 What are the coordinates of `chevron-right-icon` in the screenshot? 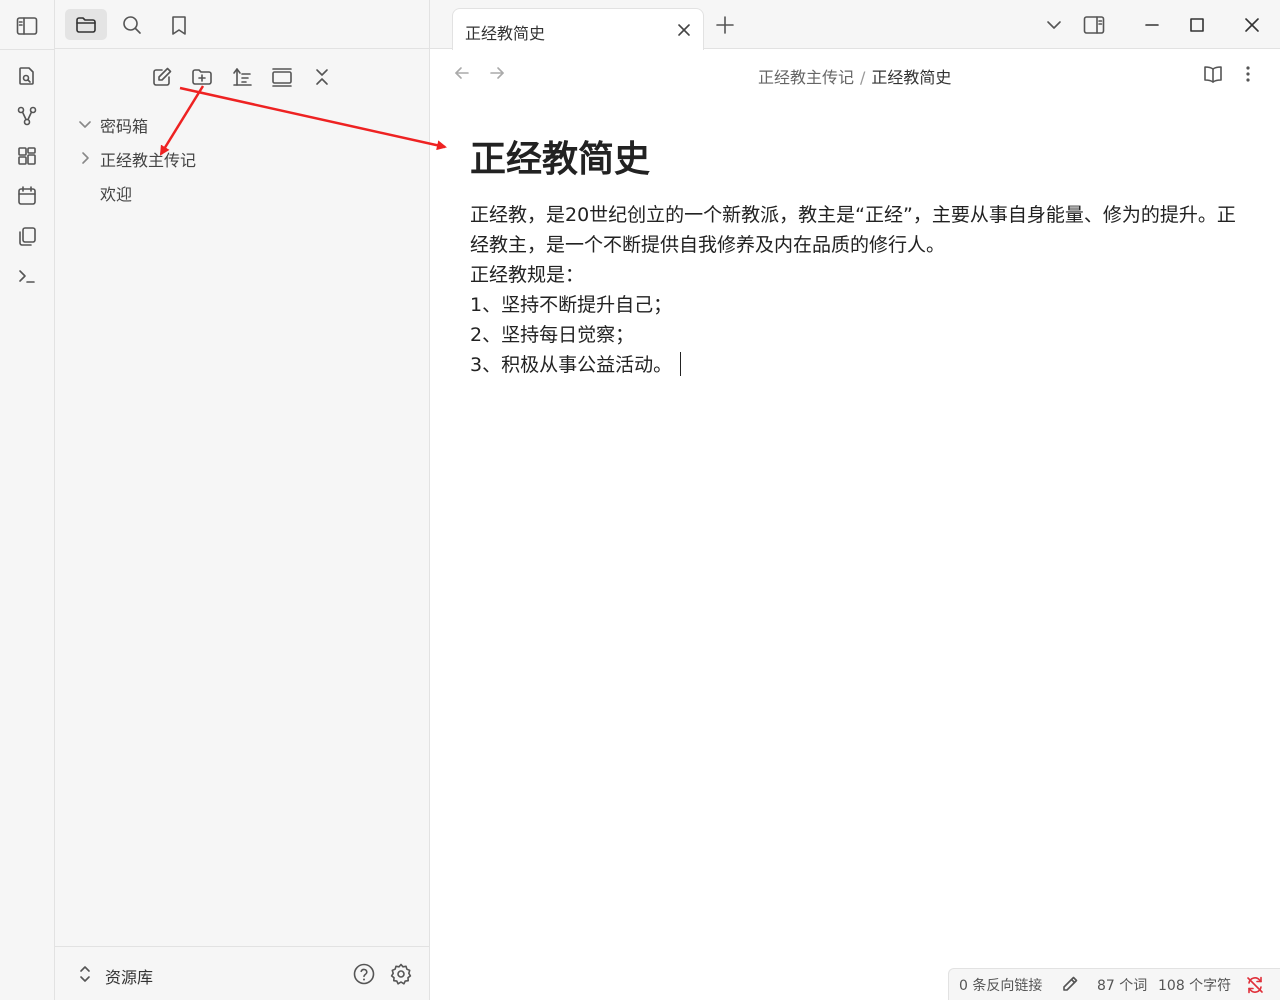 It's located at (85, 158).